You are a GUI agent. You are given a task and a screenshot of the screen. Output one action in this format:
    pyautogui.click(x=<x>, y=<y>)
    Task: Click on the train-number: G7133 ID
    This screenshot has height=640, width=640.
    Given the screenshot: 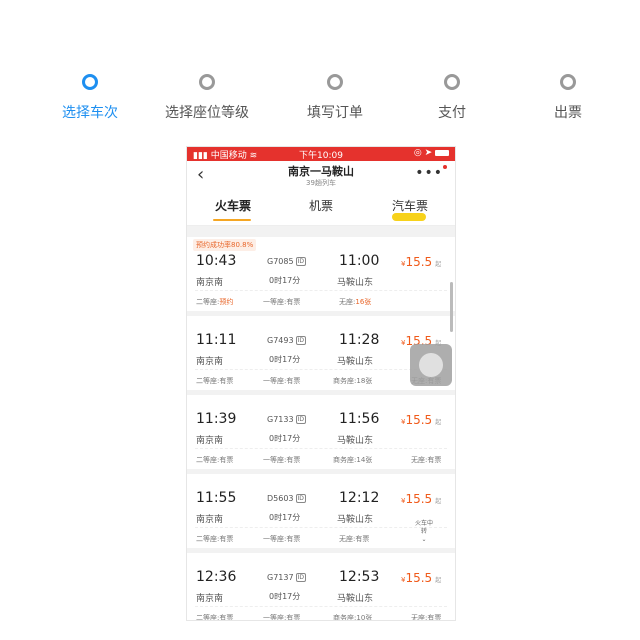 What is the action you would take?
    pyautogui.click(x=286, y=419)
    